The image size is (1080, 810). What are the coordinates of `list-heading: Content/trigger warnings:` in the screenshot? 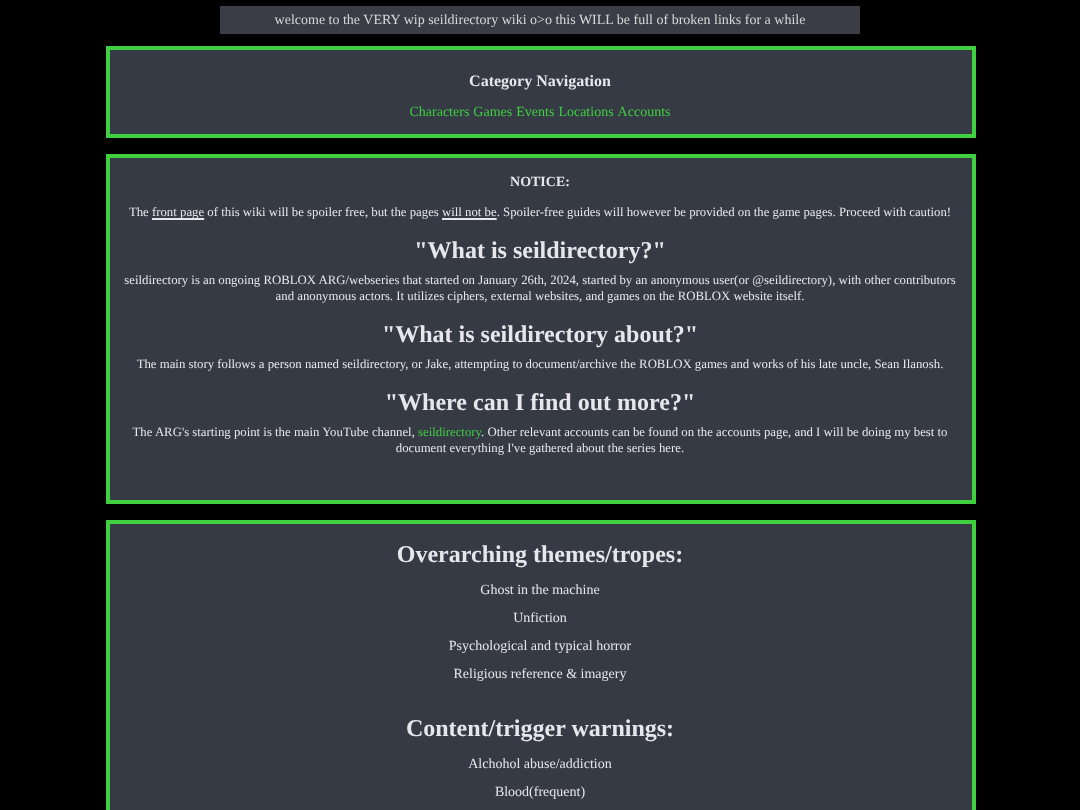 It's located at (540, 728).